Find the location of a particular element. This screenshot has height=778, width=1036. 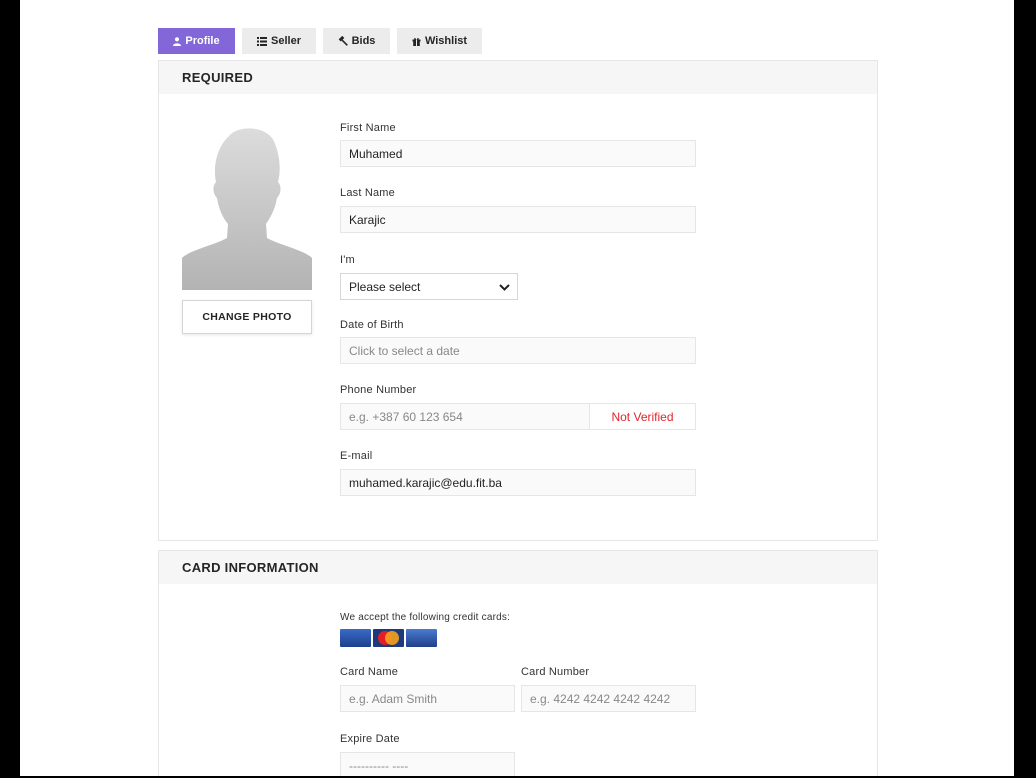

tab-seller: Seller is located at coordinates (279, 41).